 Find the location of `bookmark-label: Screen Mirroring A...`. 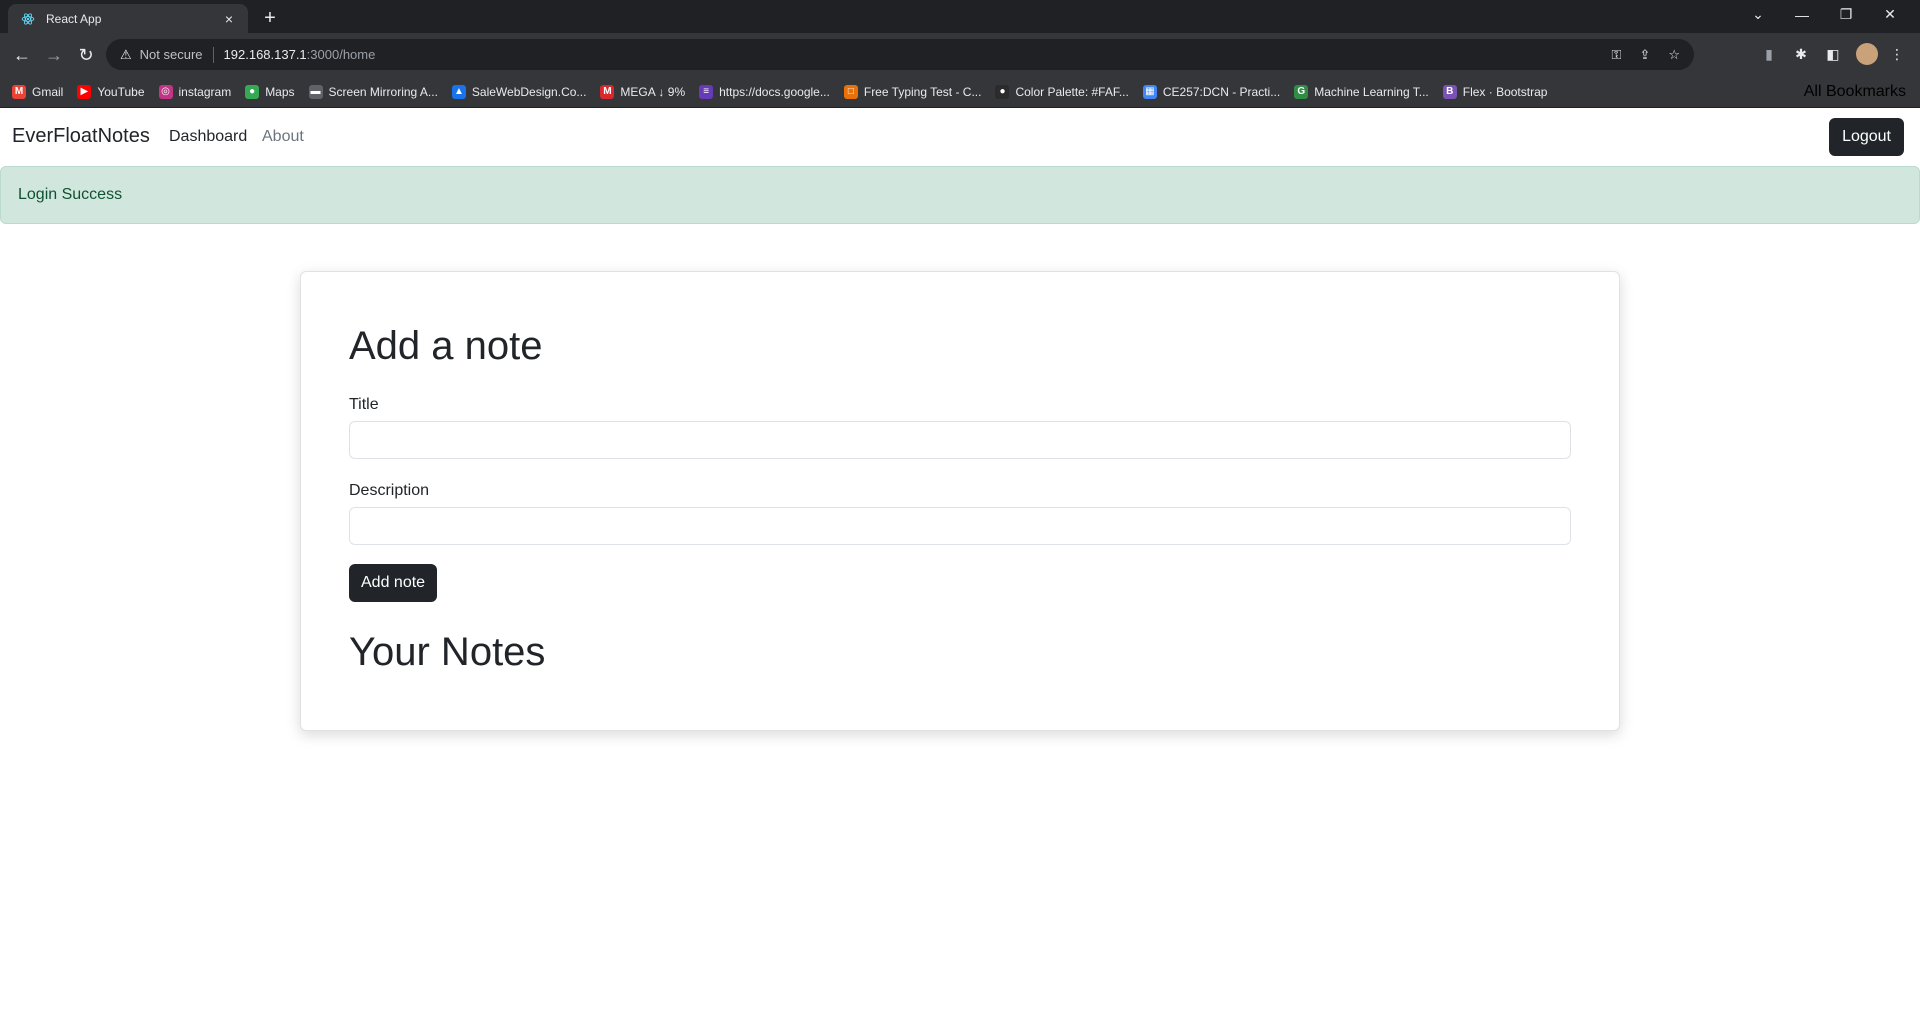

bookmark-label: Screen Mirroring A... is located at coordinates (383, 91).